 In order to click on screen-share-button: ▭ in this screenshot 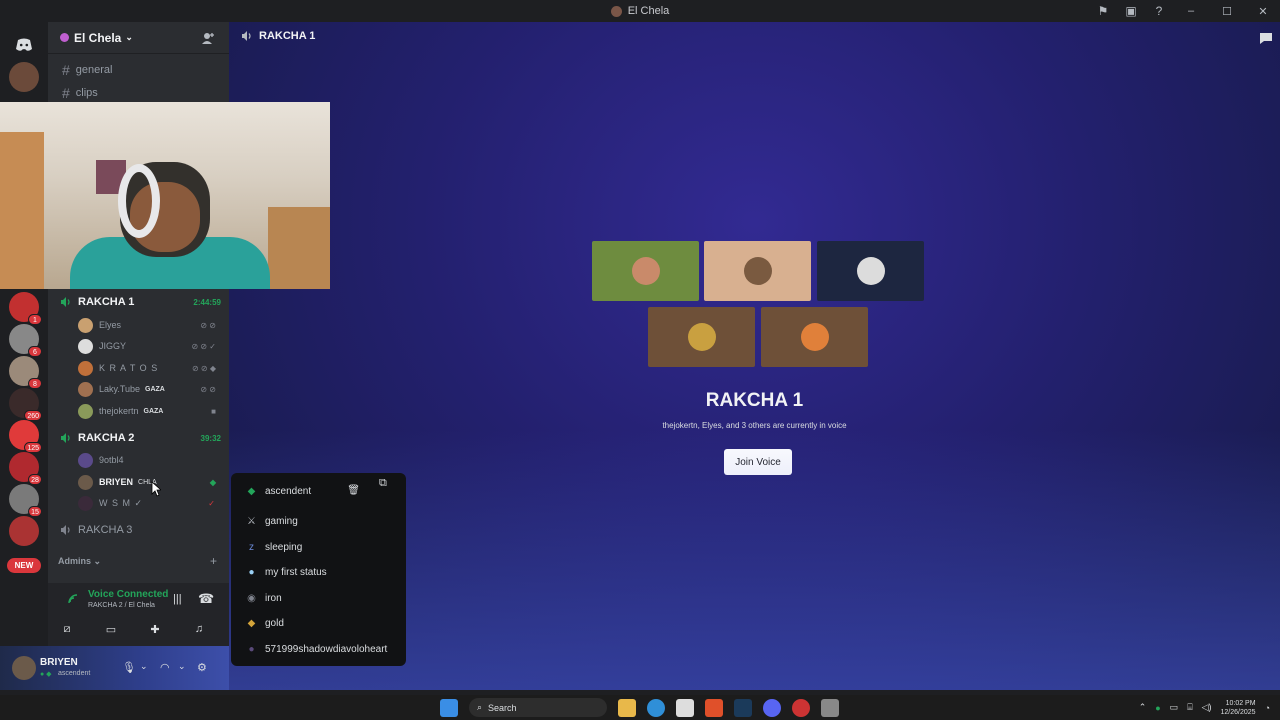, I will do `click(111, 629)`.